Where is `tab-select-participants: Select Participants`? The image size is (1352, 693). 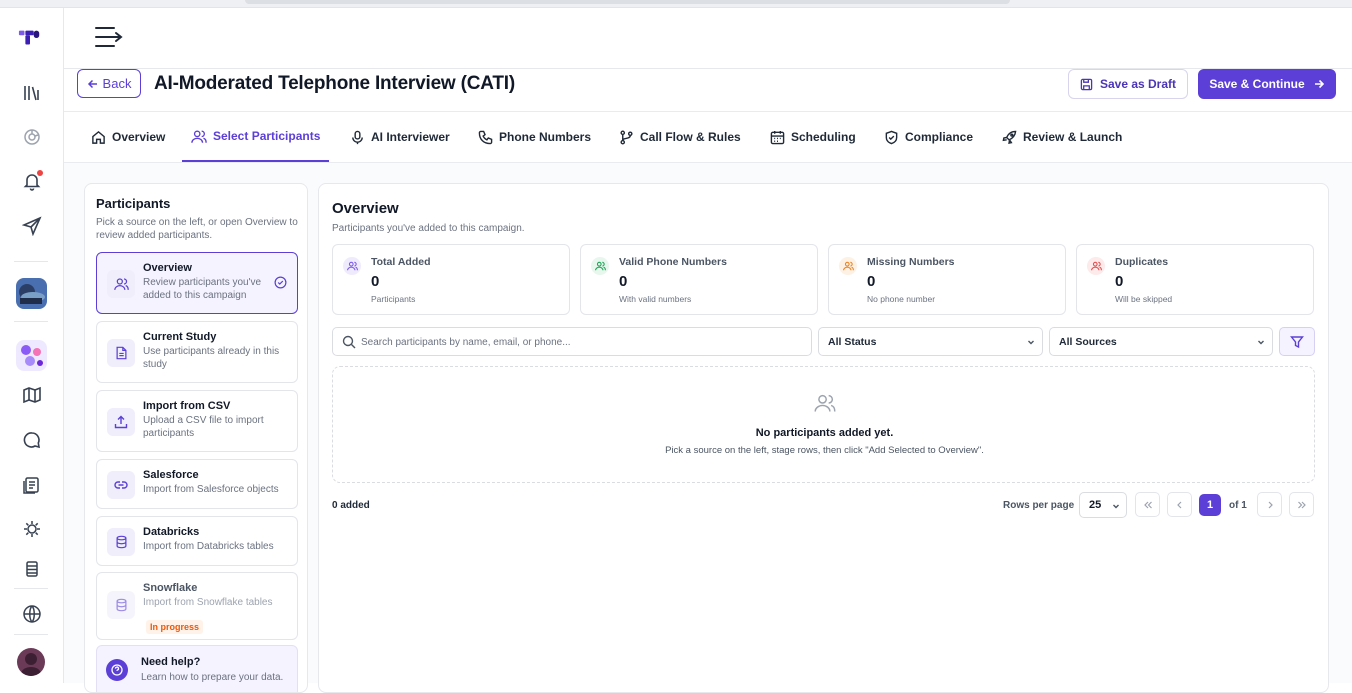
tab-select-participants: Select Participants is located at coordinates (256, 137).